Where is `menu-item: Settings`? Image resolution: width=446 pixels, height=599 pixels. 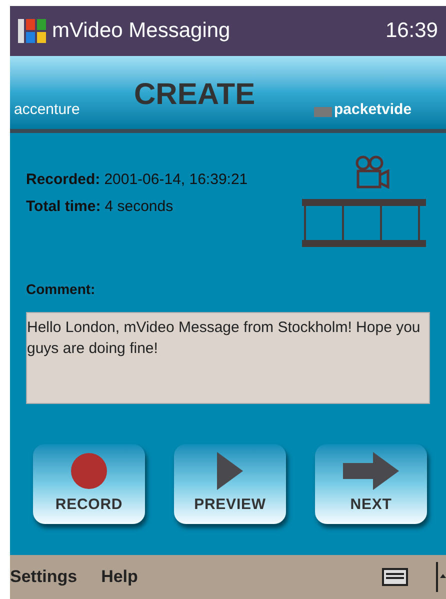
menu-item: Settings is located at coordinates (44, 577).